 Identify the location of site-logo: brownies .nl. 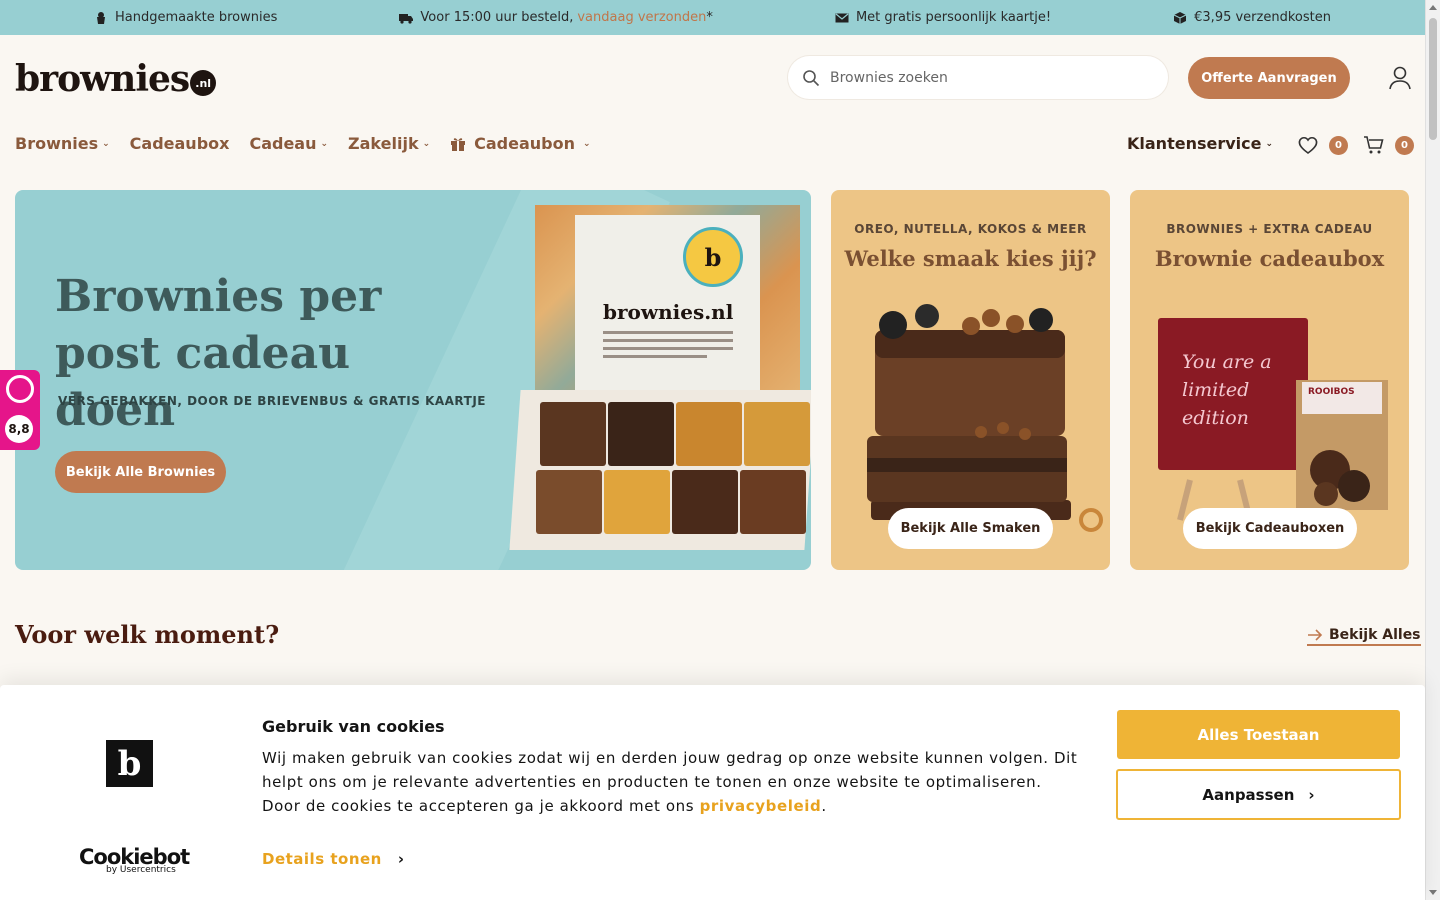
(116, 79).